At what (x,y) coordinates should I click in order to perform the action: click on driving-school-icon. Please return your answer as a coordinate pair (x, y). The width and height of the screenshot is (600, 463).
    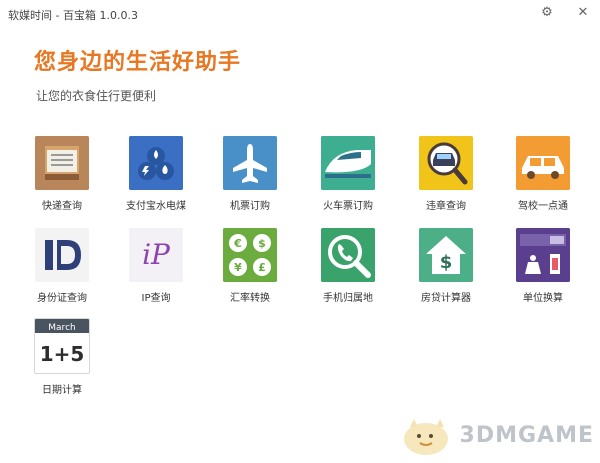
    Looking at the image, I should click on (543, 163).